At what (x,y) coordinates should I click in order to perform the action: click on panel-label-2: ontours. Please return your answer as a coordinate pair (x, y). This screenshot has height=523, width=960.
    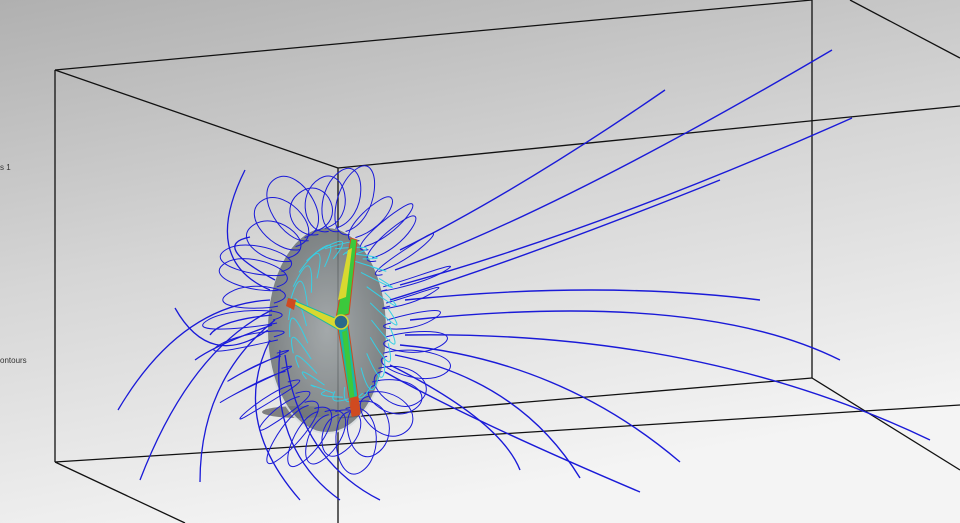
    Looking at the image, I should click on (13, 360).